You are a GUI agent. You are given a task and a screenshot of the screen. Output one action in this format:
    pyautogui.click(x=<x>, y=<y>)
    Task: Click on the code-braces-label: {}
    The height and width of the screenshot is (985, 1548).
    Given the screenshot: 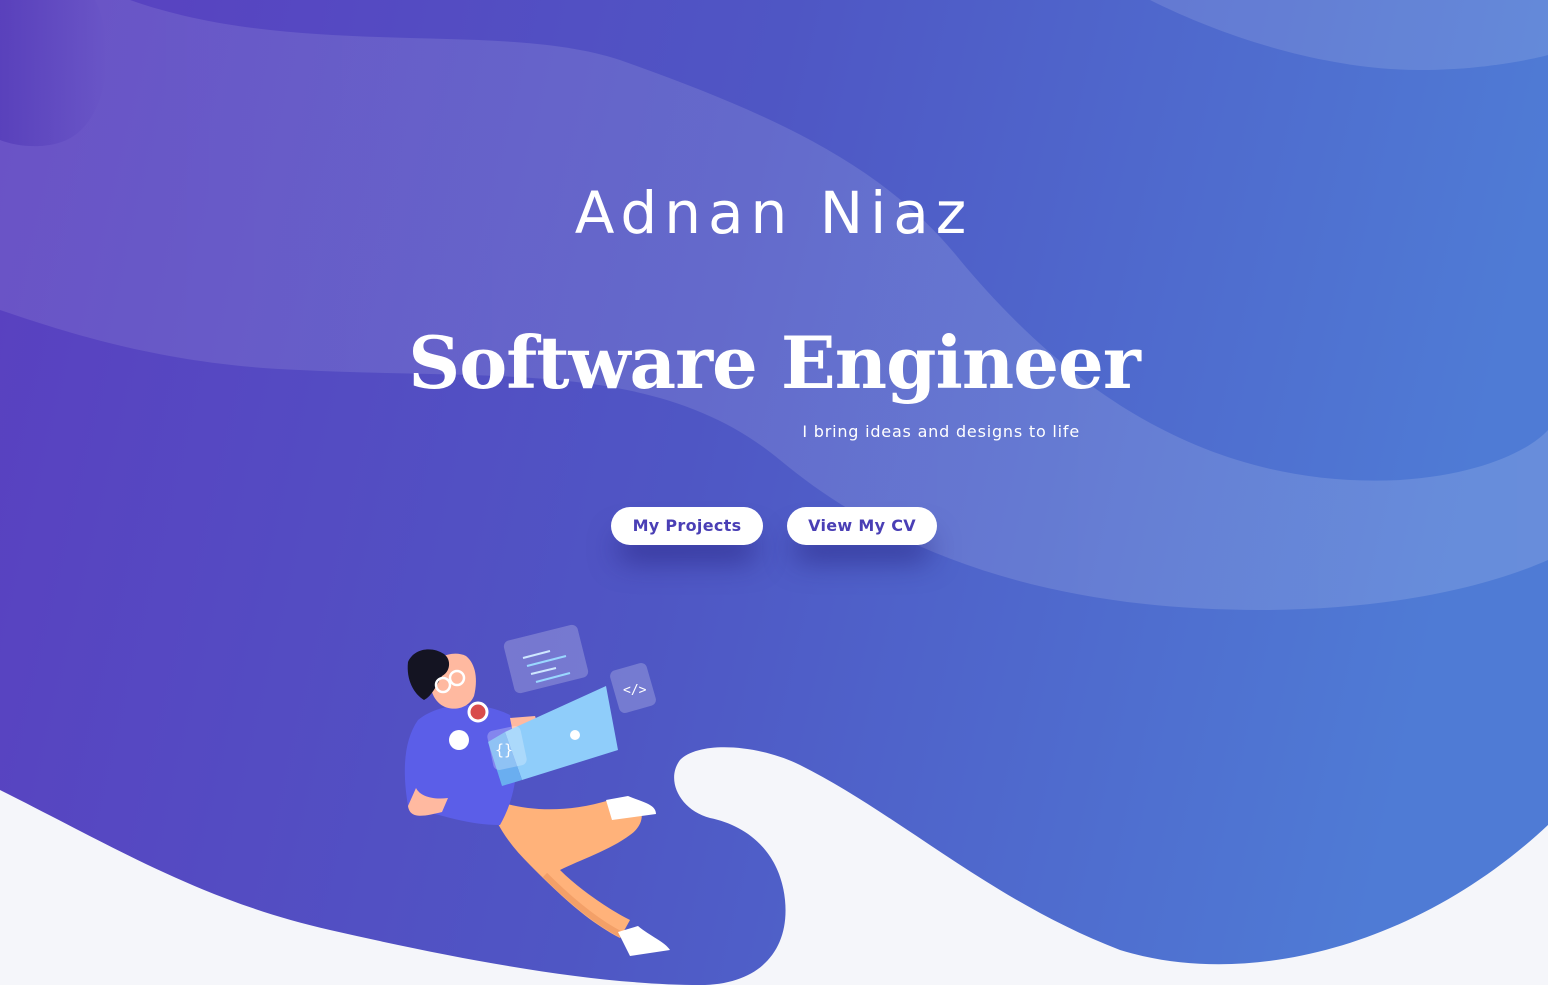 What is the action you would take?
    pyautogui.click(x=504, y=750)
    